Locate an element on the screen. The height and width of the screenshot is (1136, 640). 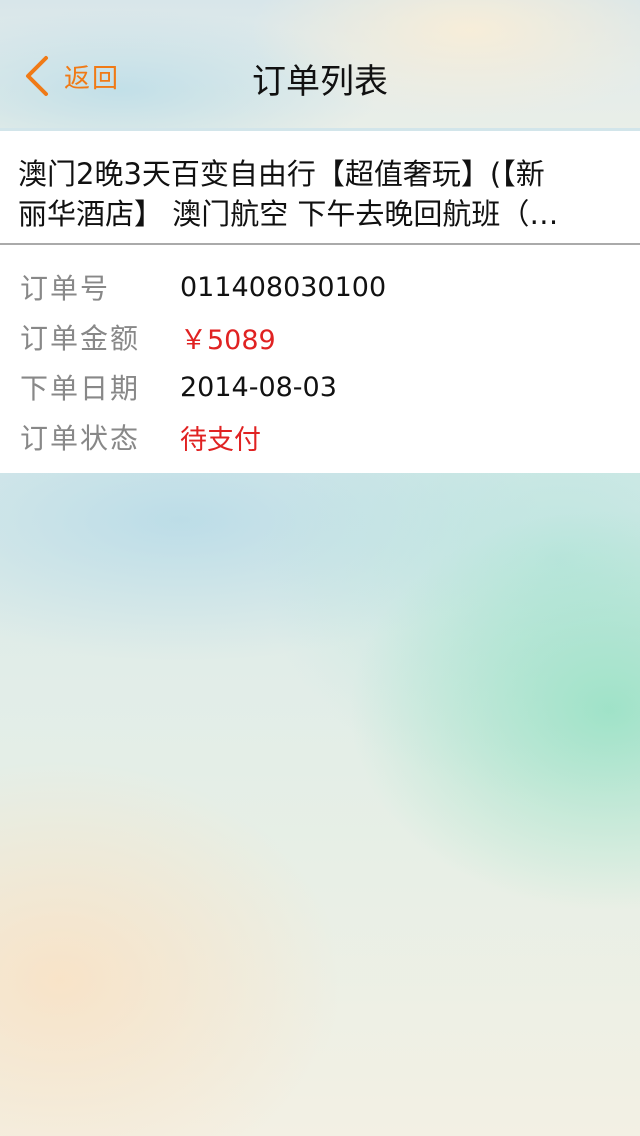
navigation-bar: 返回 订单列表 is located at coordinates (320, 64).